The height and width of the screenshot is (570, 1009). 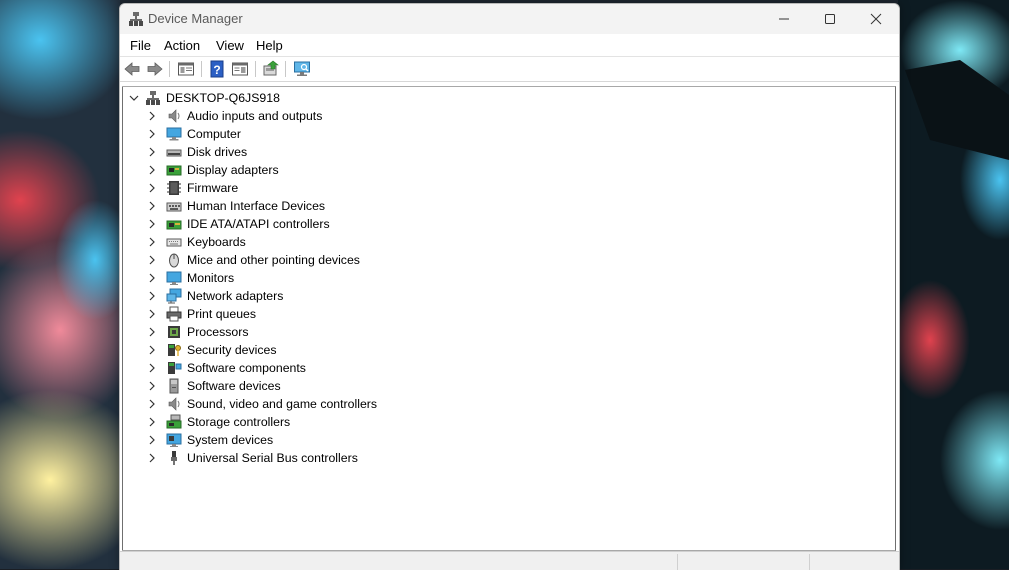 What do you see at coordinates (282, 404) in the screenshot?
I see `tree-item-label: Sound, video and game controllers` at bounding box center [282, 404].